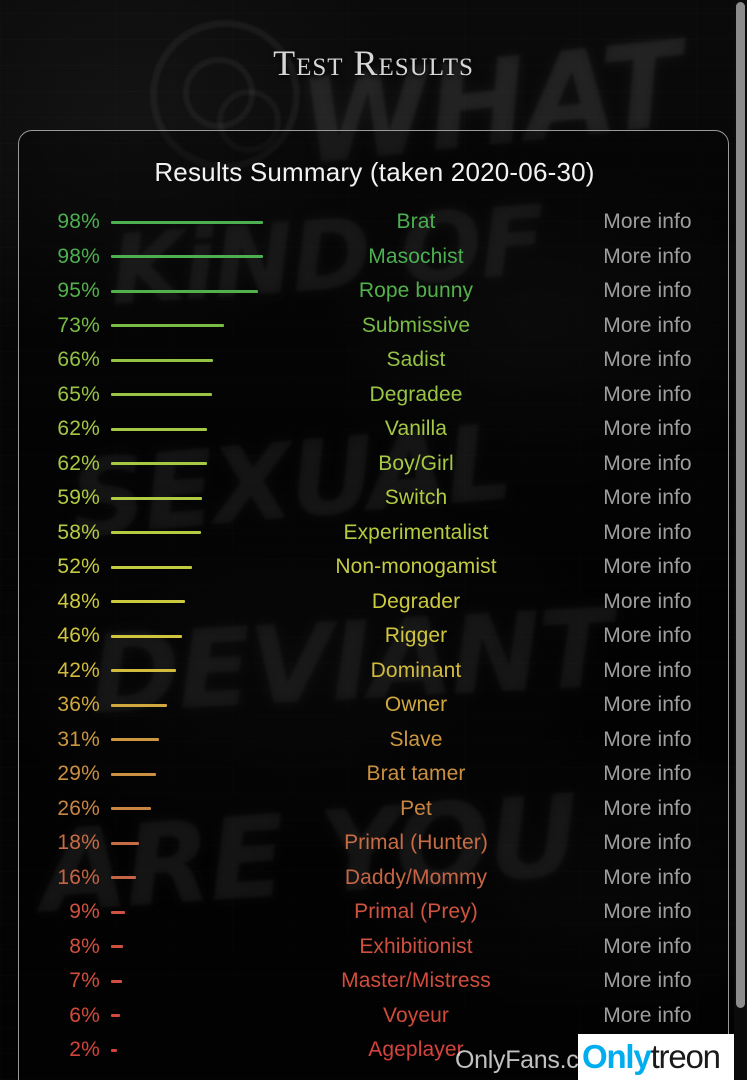 Image resolution: width=747 pixels, height=1080 pixels. Describe the element at coordinates (78, 498) in the screenshot. I see `result-percentage: 59%` at that location.